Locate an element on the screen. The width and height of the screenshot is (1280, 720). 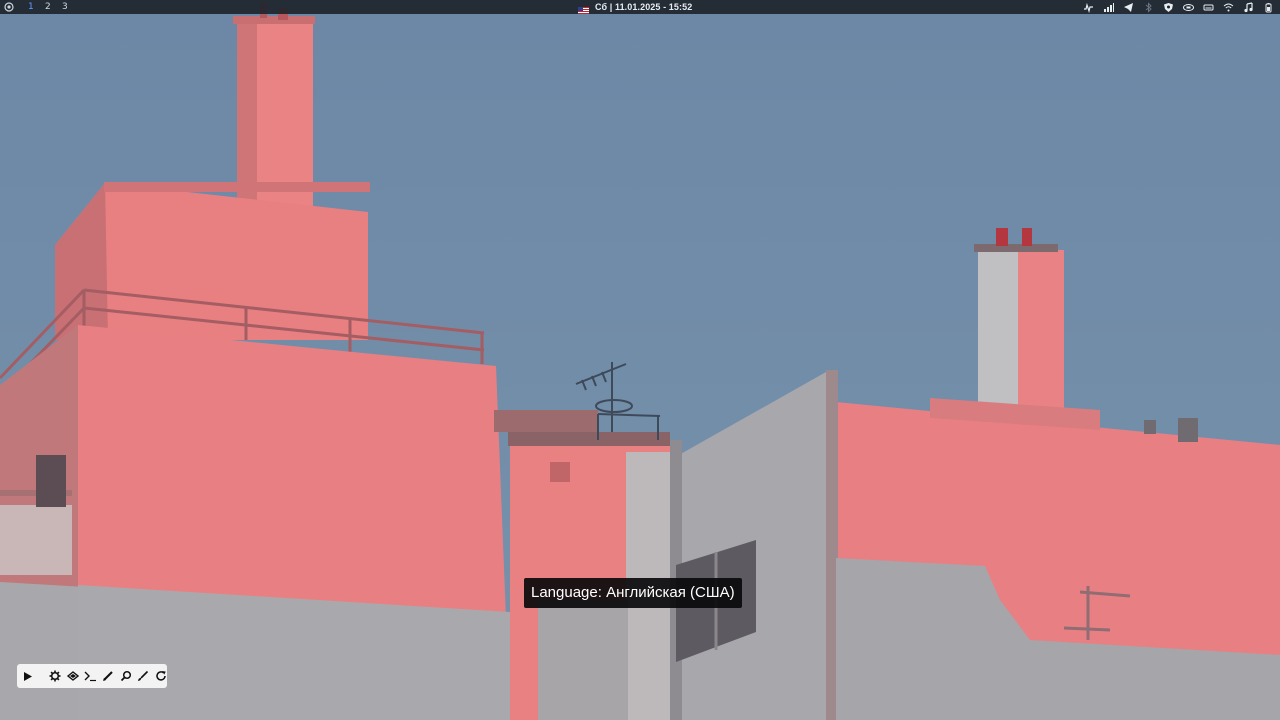
music-note-icon is located at coordinates (1248, 7).